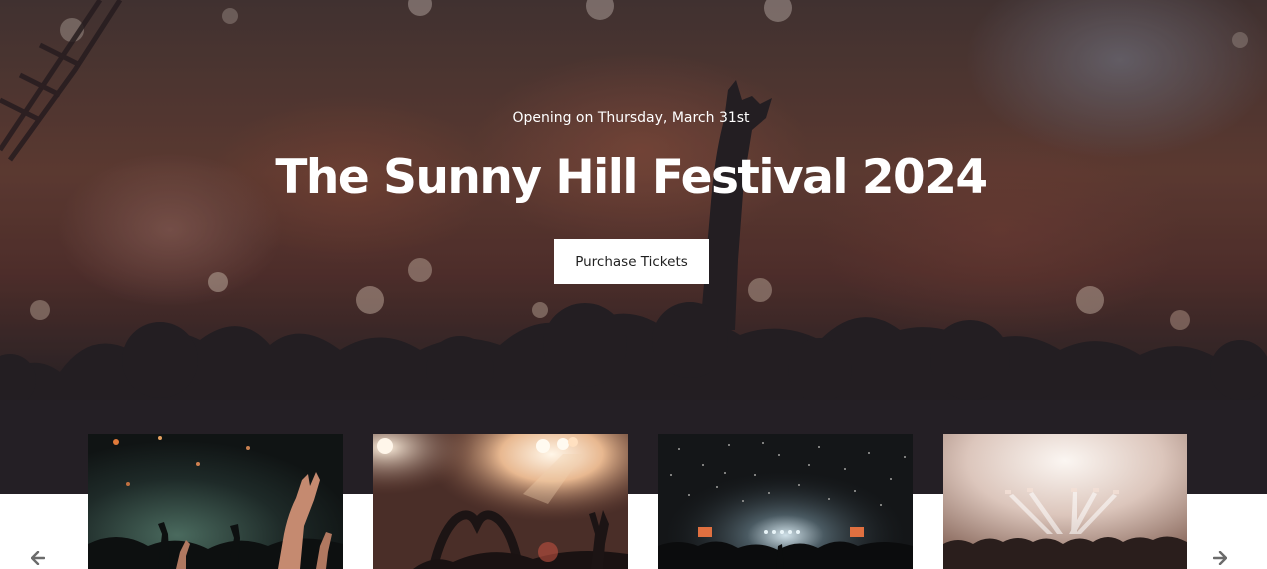 The width and height of the screenshot is (1267, 569). I want to click on confetti-crowd-image, so click(785, 501).